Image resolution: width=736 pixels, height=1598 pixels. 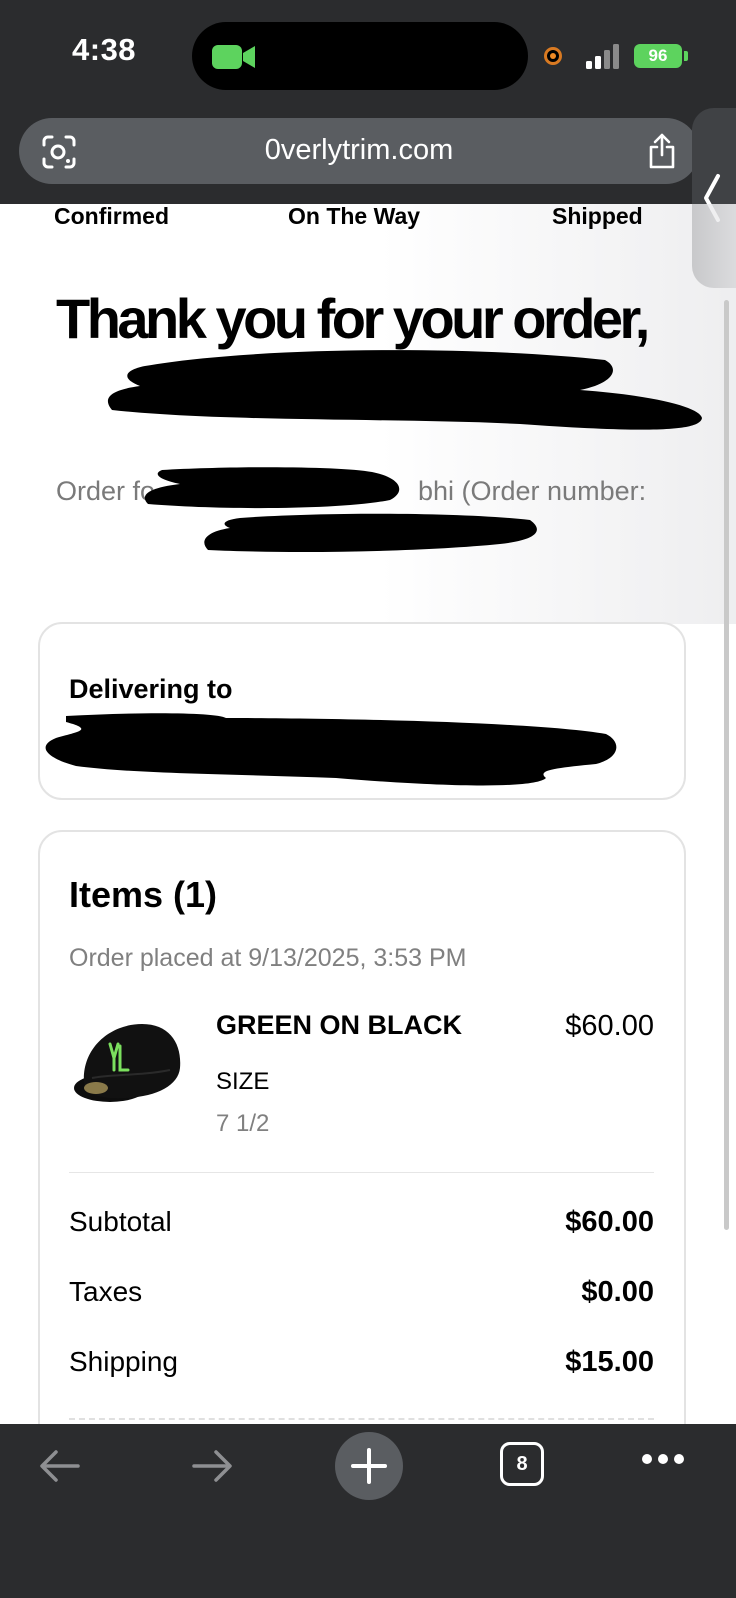 I want to click on redaction-address, so click(x=331, y=749).